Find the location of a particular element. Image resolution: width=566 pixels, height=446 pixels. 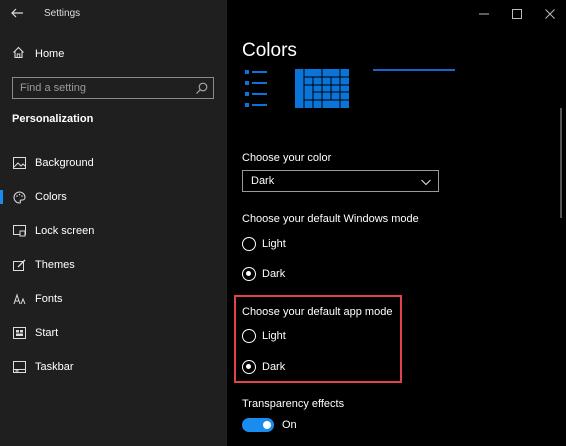

app-mode-label: Choose your default app mode is located at coordinates (317, 312).